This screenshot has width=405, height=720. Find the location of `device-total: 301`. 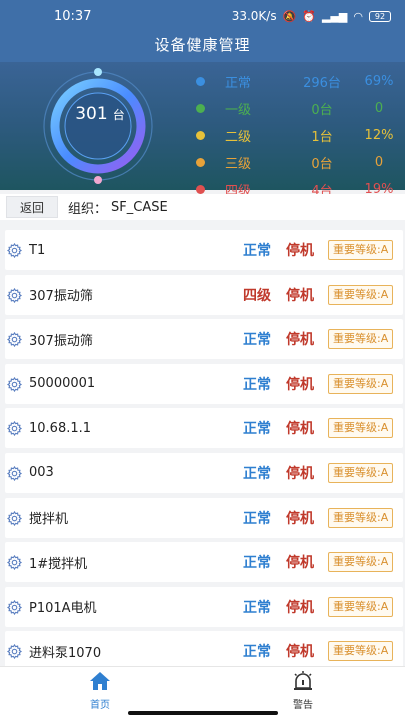

device-total: 301 is located at coordinates (91, 114).